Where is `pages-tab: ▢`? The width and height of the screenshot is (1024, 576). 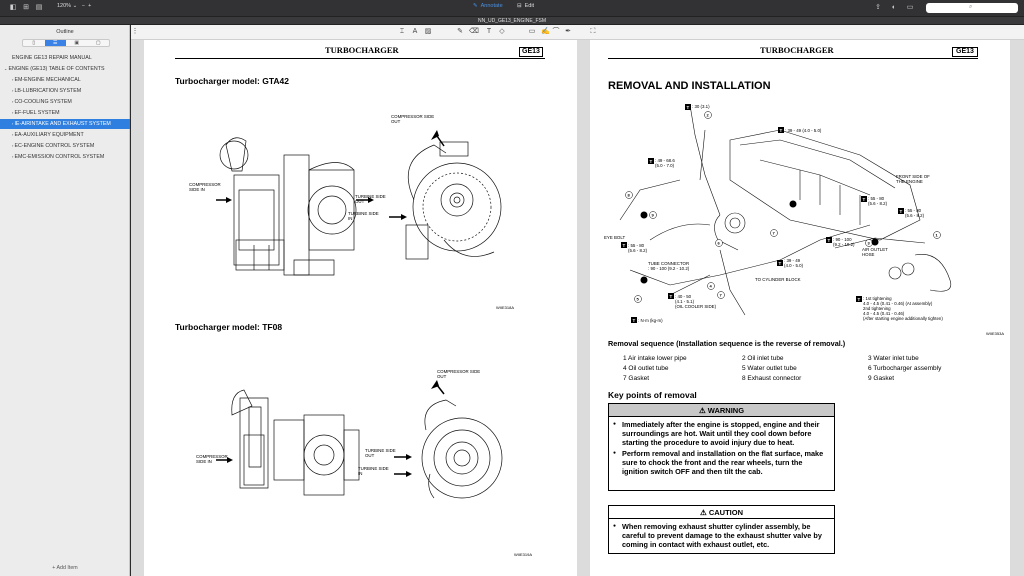
pages-tab: ▢ is located at coordinates (99, 43).